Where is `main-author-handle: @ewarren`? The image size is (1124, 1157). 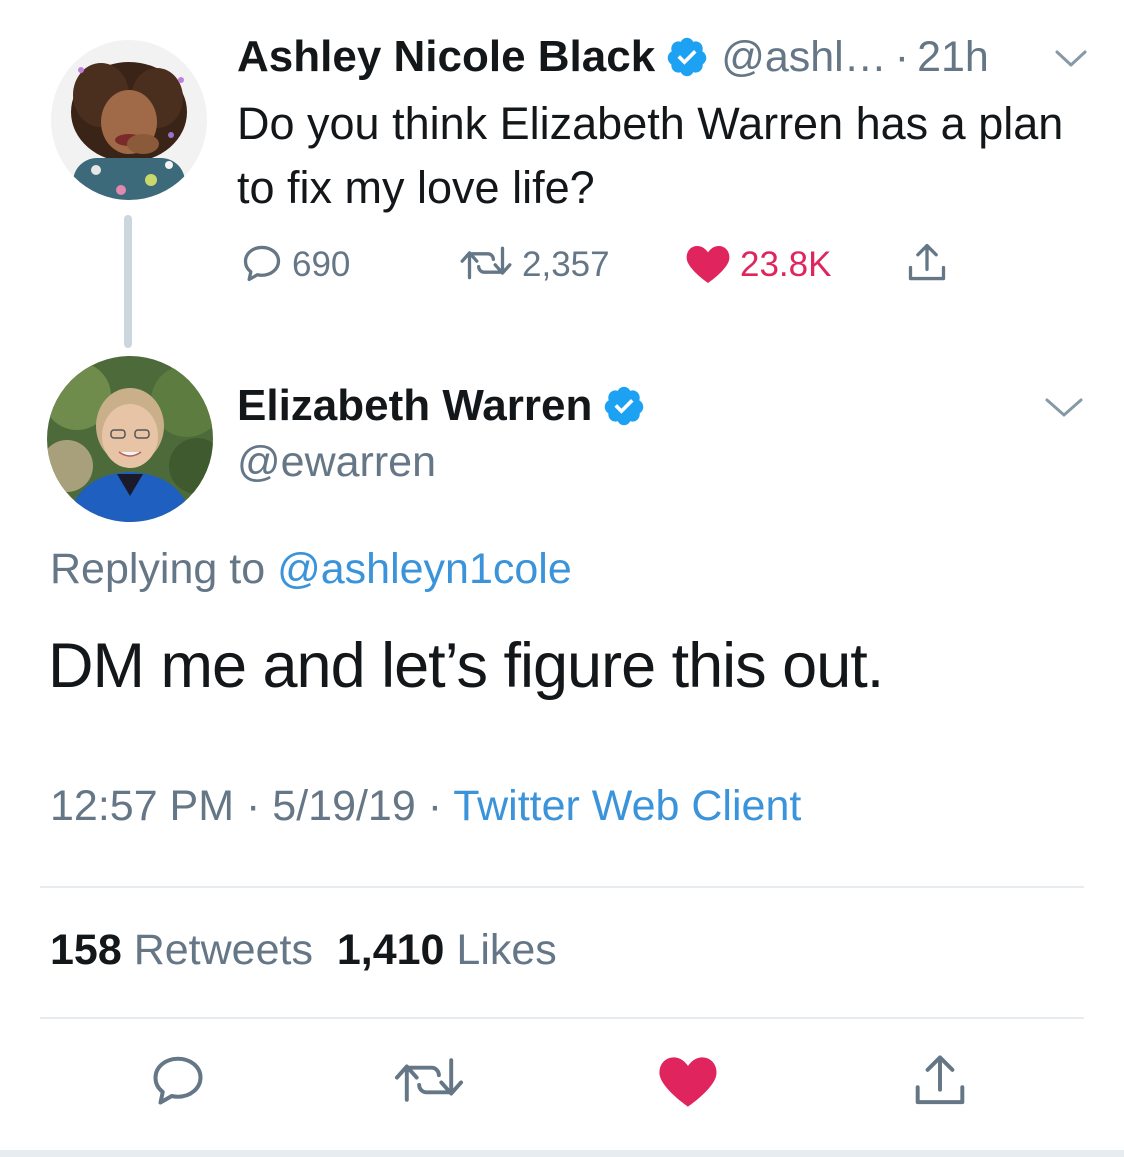 main-author-handle: @ewarren is located at coordinates (336, 462).